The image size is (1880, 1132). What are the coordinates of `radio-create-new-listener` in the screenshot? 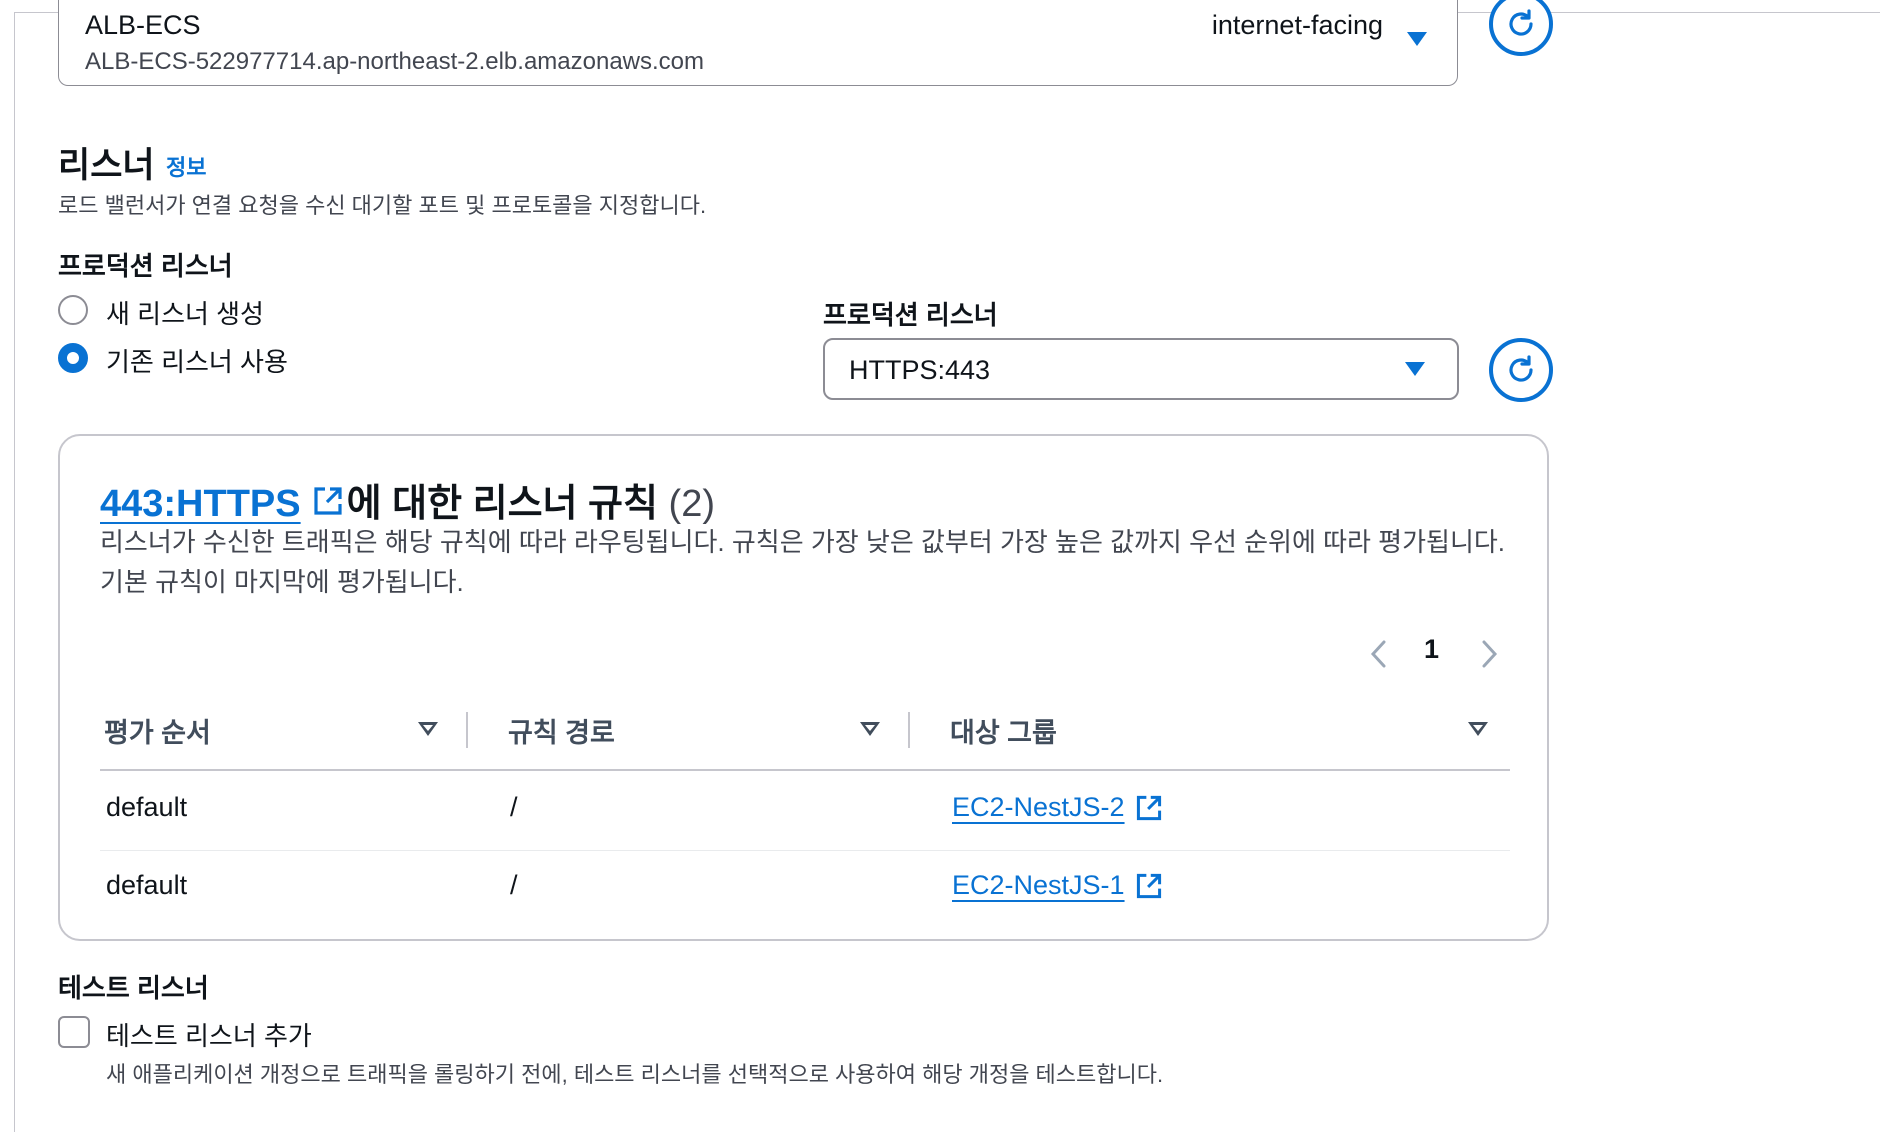 It's located at (73, 310).